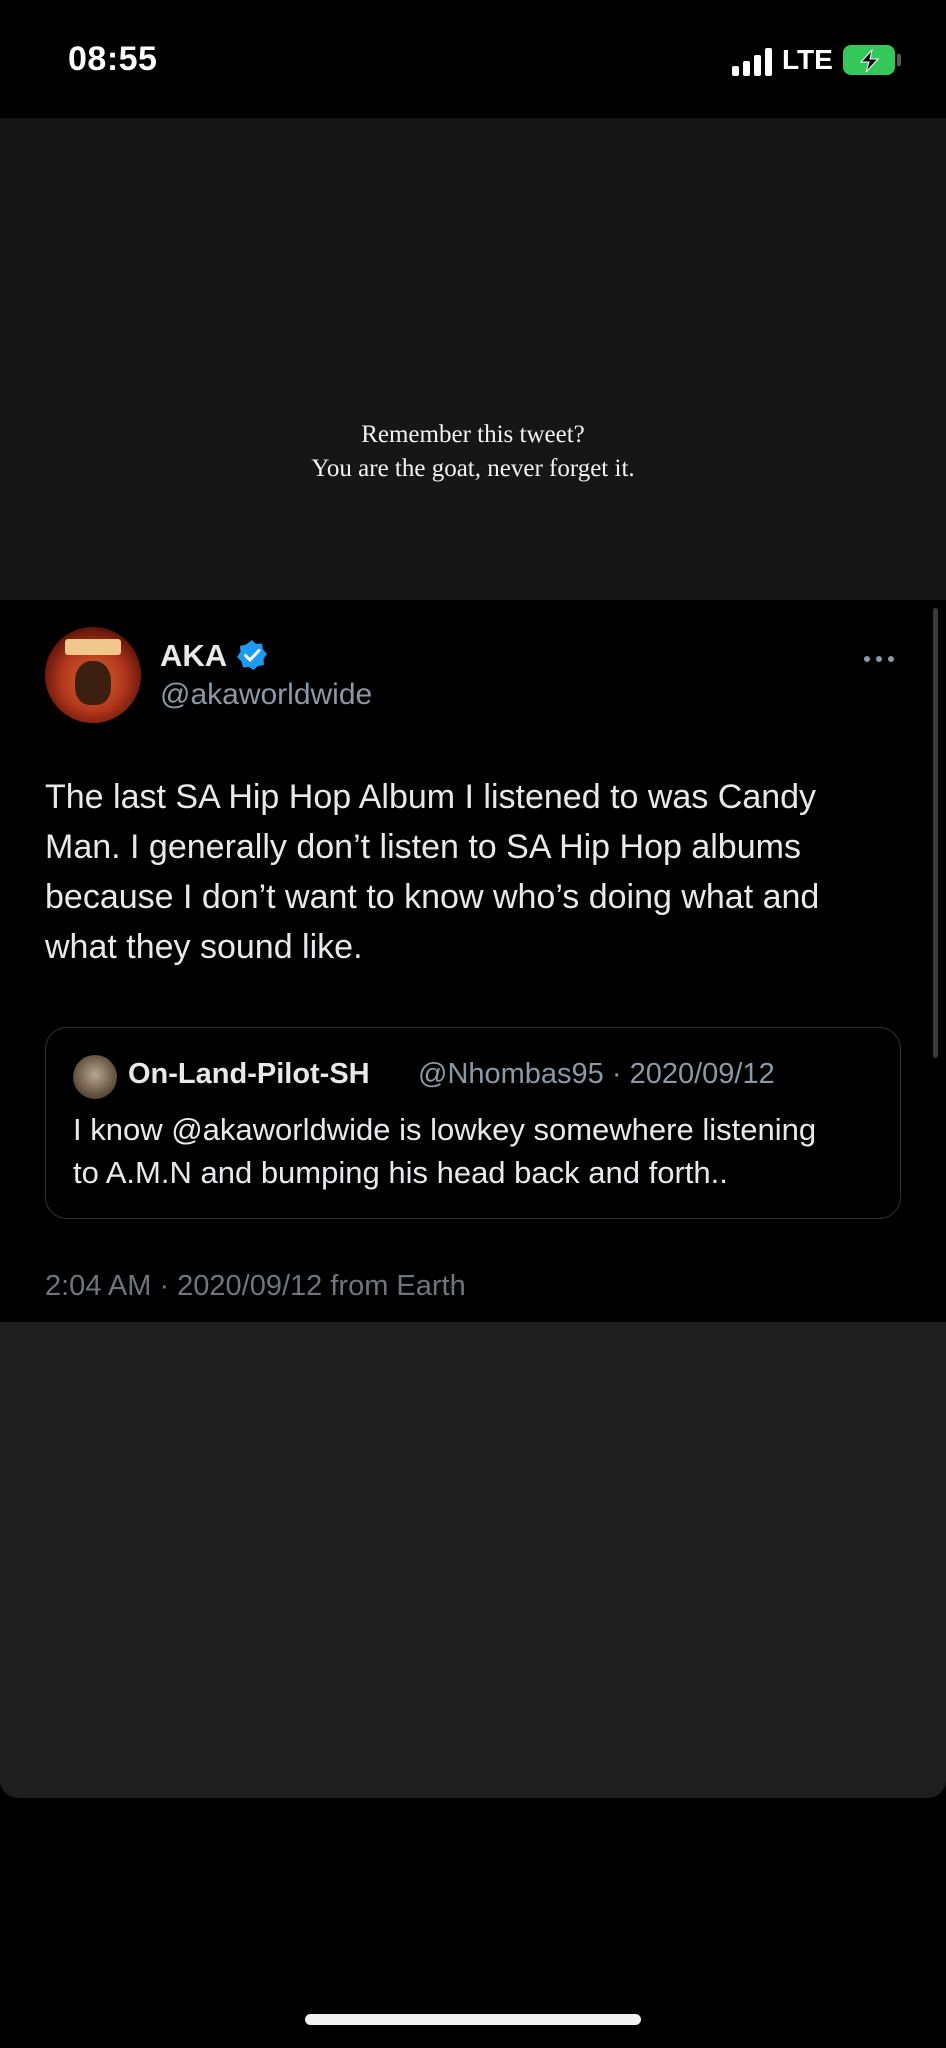  I want to click on verified-badge-icon, so click(252, 655).